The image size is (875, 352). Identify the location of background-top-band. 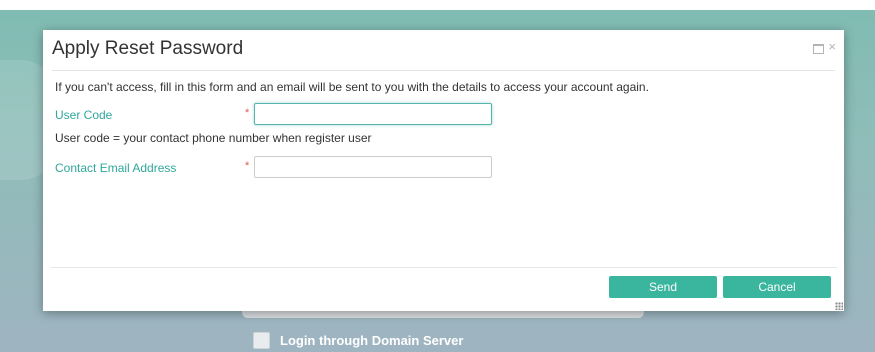
(437, 5).